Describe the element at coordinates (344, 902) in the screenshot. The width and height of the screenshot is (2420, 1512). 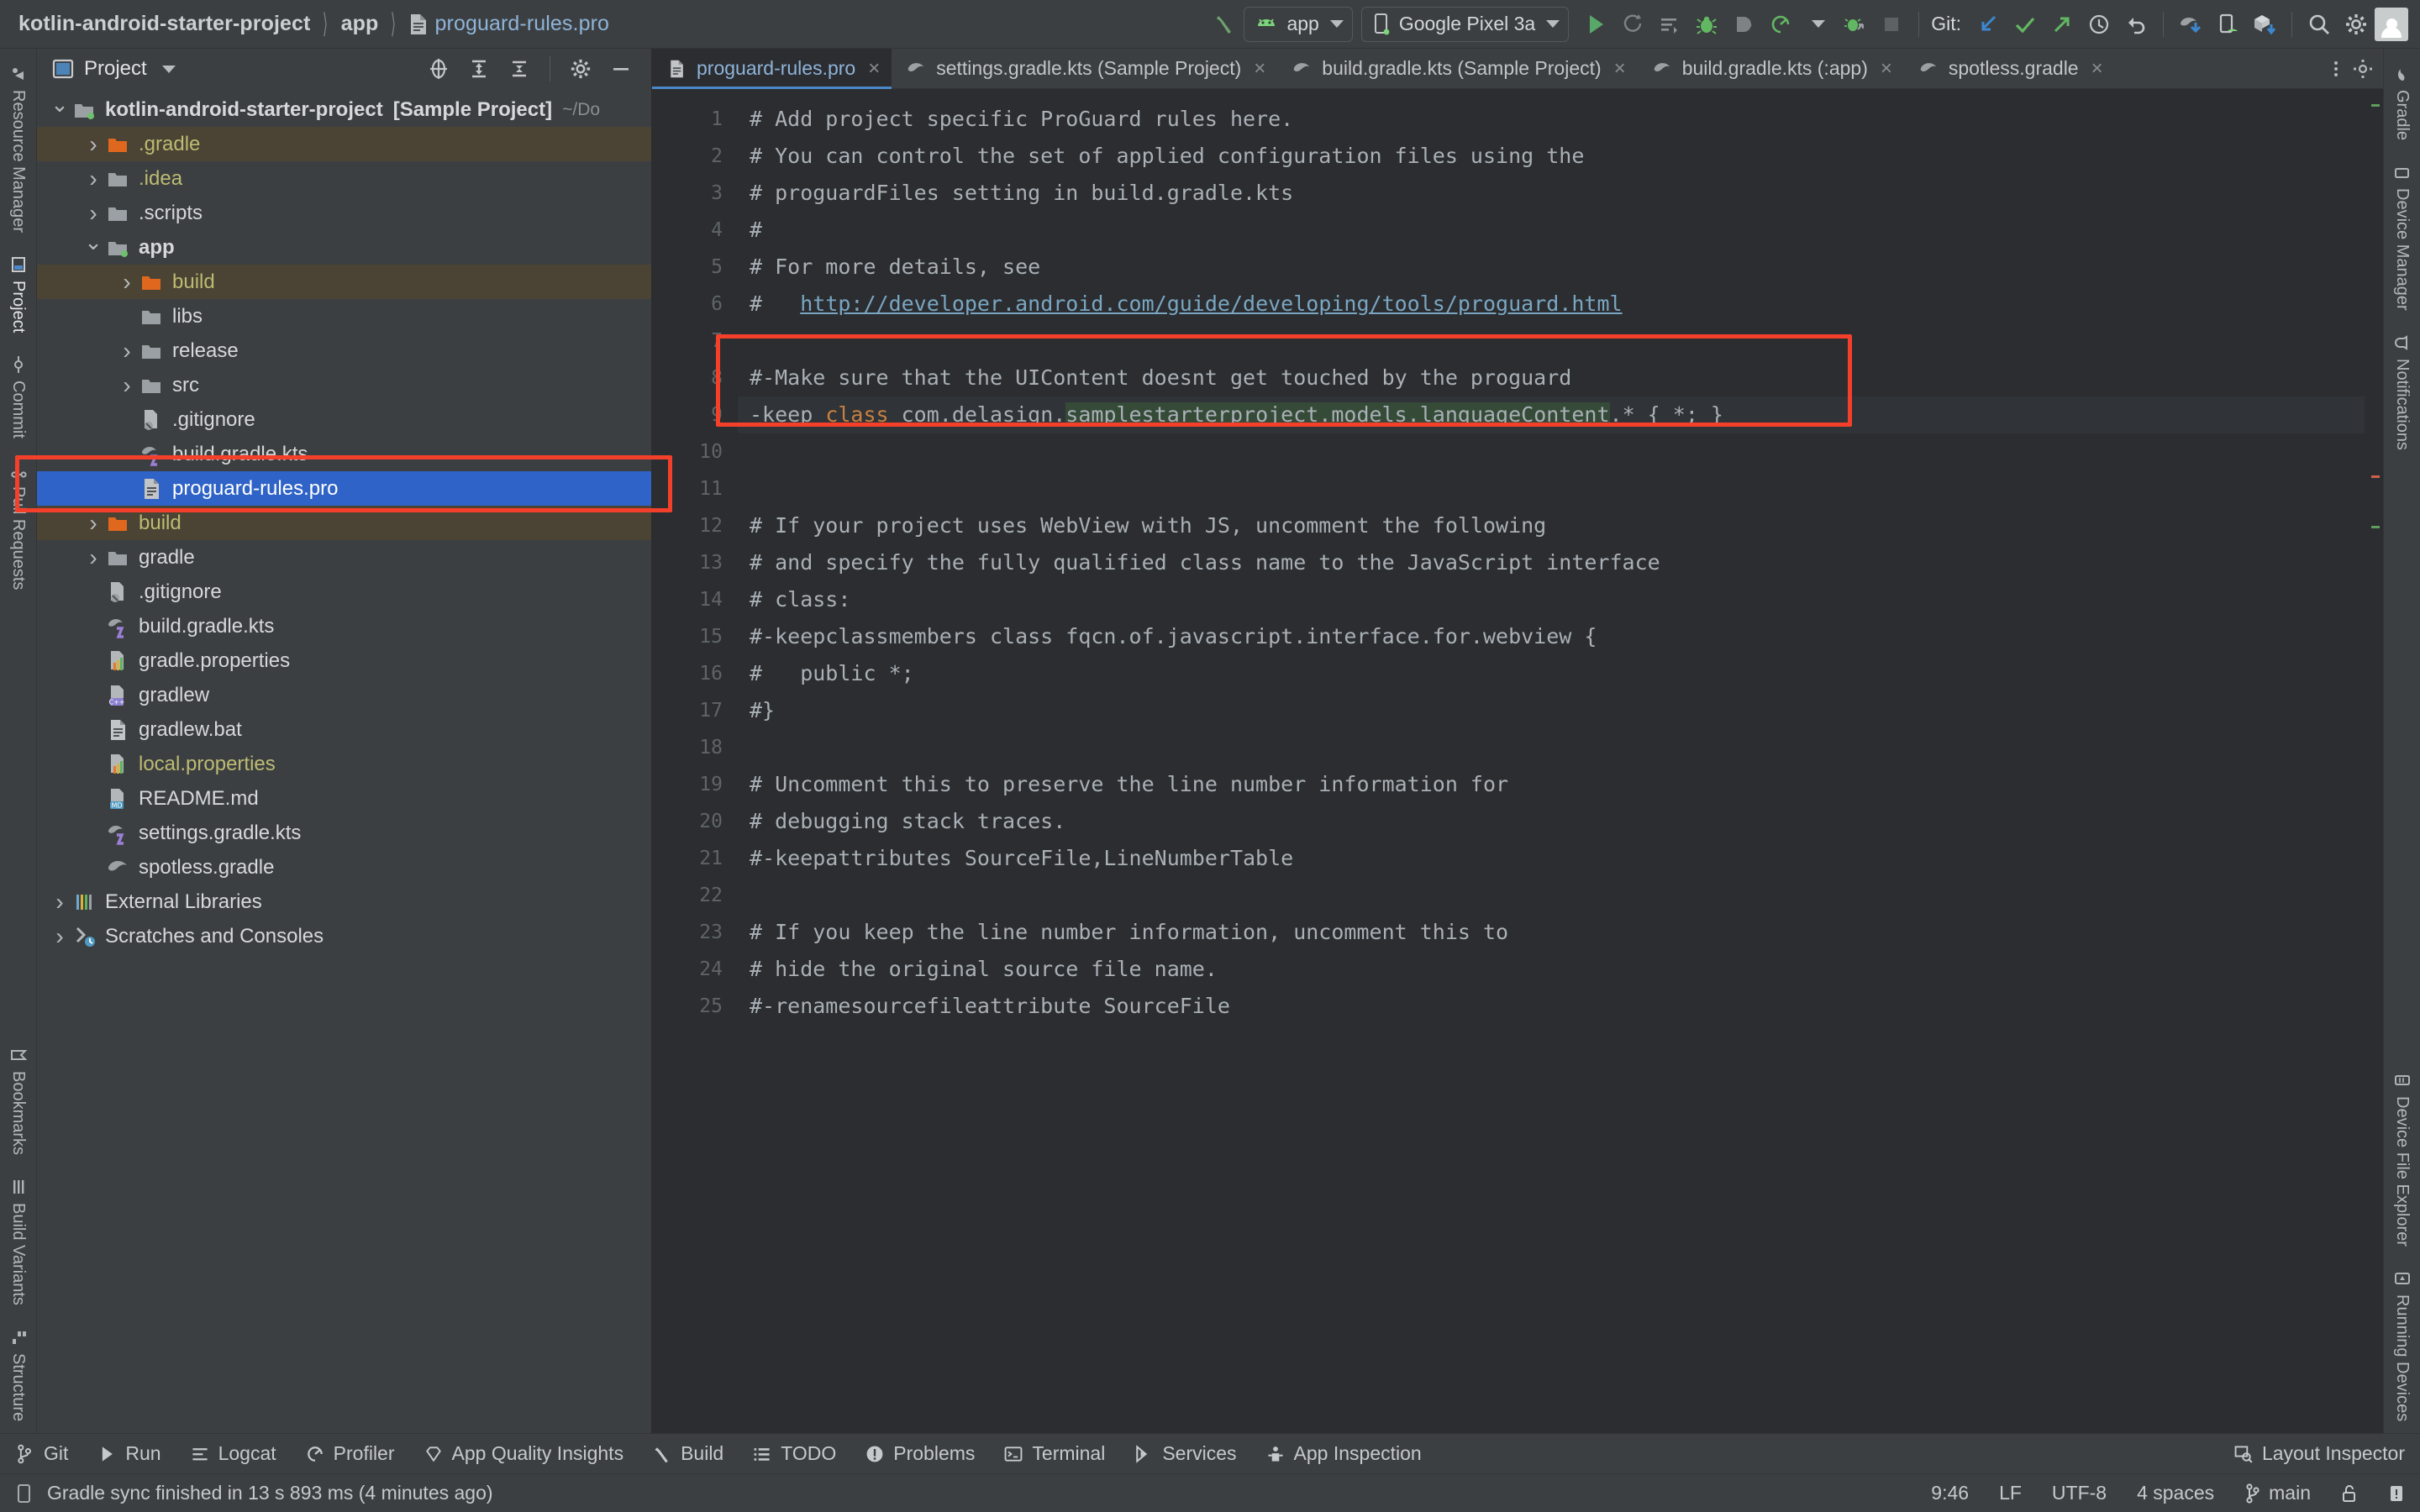
I see `tree-item-external-libraries: External Libraries` at that location.